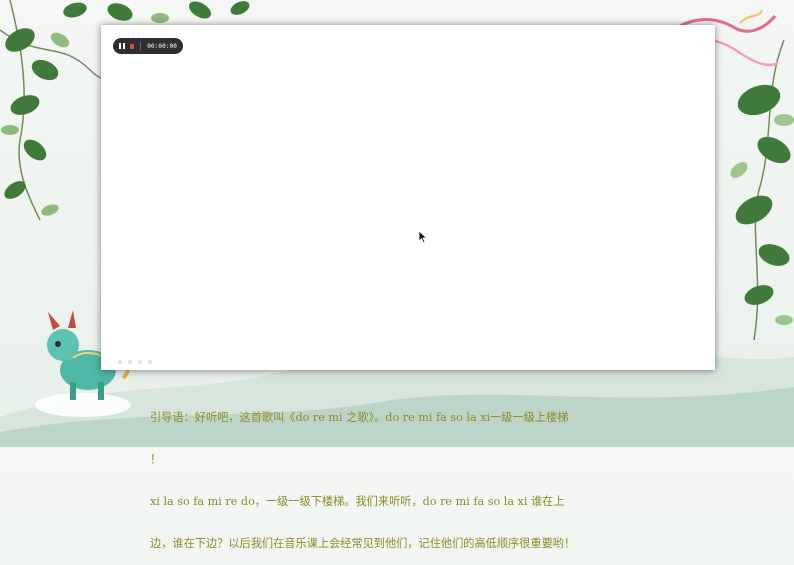  I want to click on recording-timer: 00:00:00, so click(162, 46).